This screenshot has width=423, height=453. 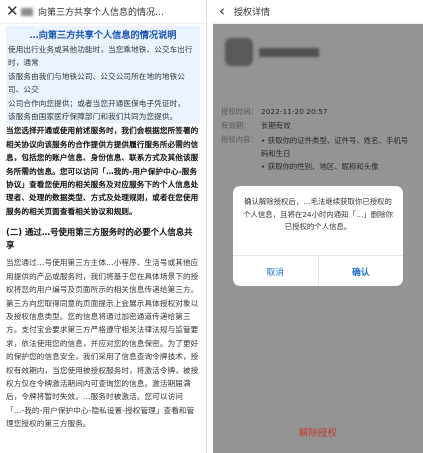 I want to click on revoke-authorization-button: 解除授权, so click(x=318, y=432).